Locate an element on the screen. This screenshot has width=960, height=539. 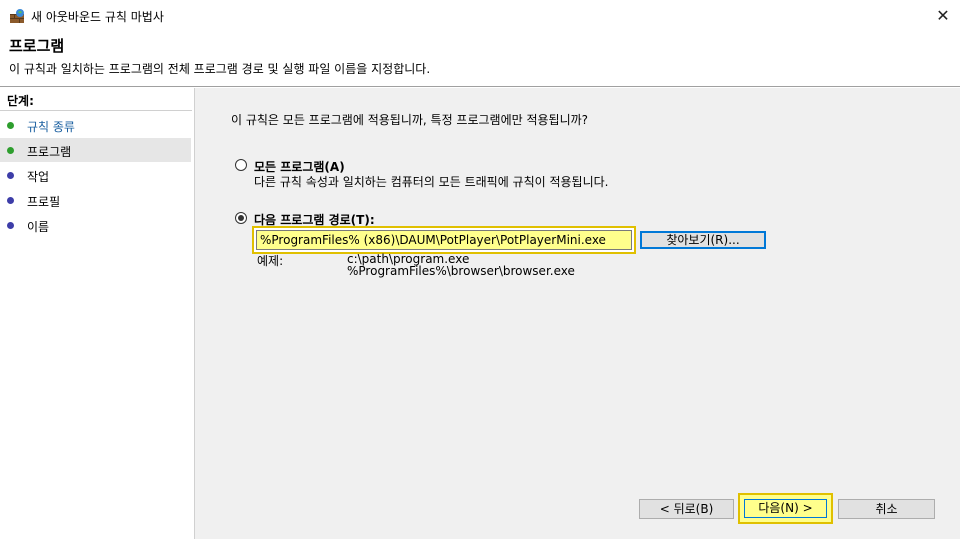
close-button: ✕ is located at coordinates (943, 15).